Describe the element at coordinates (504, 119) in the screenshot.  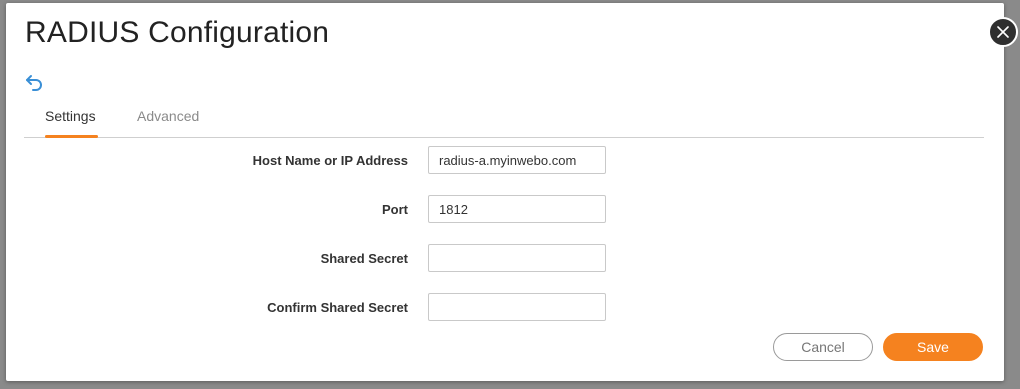
I see `tab-bar: Settings Advanced` at that location.